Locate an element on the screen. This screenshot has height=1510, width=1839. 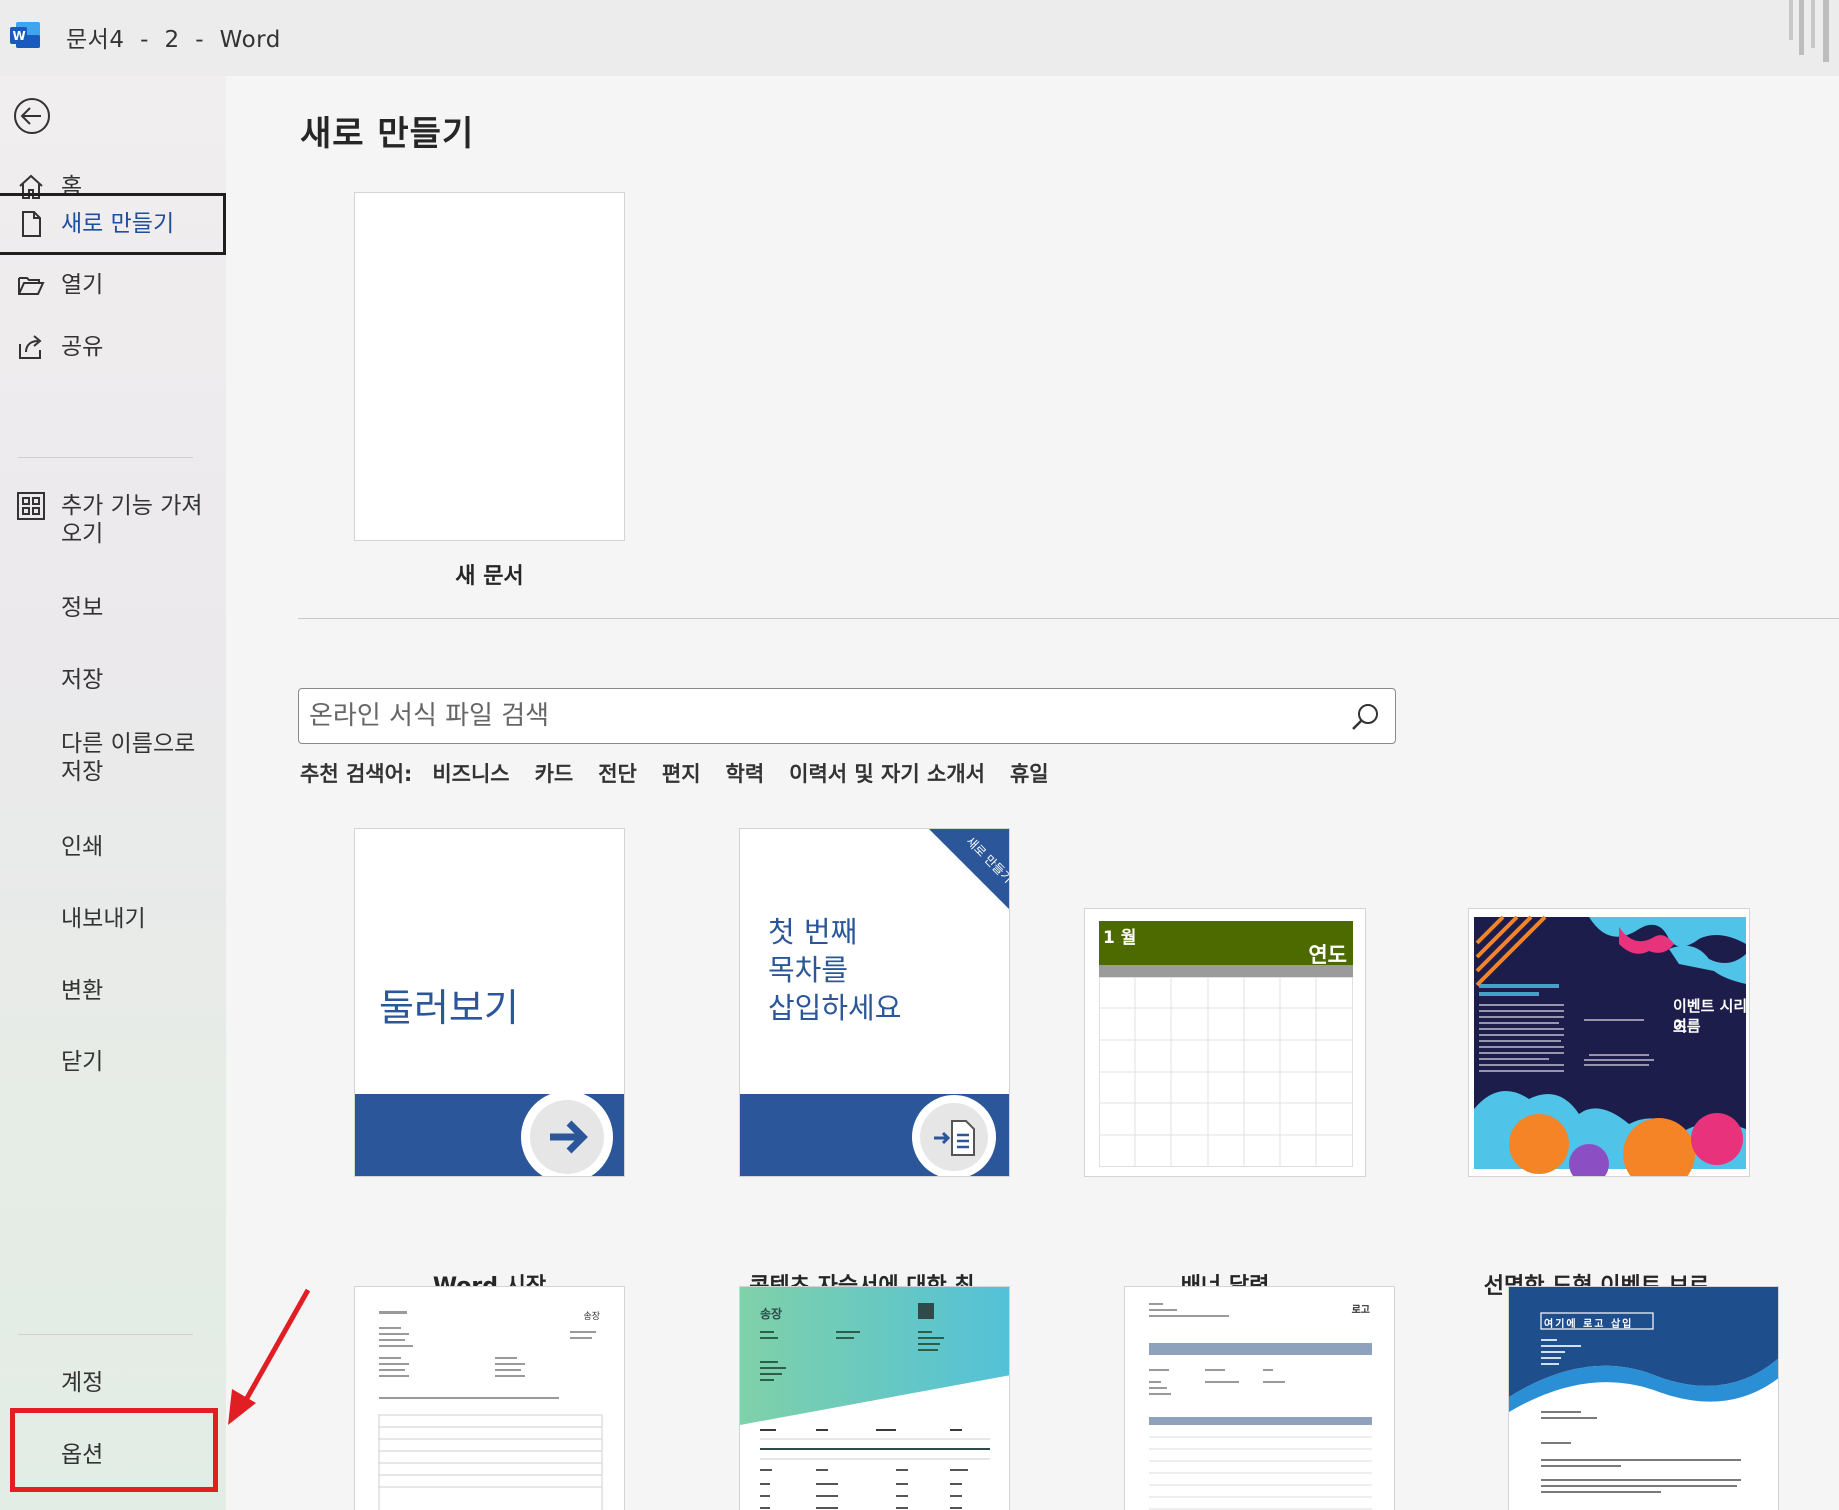
calendar-grid is located at coordinates (1226, 1072).